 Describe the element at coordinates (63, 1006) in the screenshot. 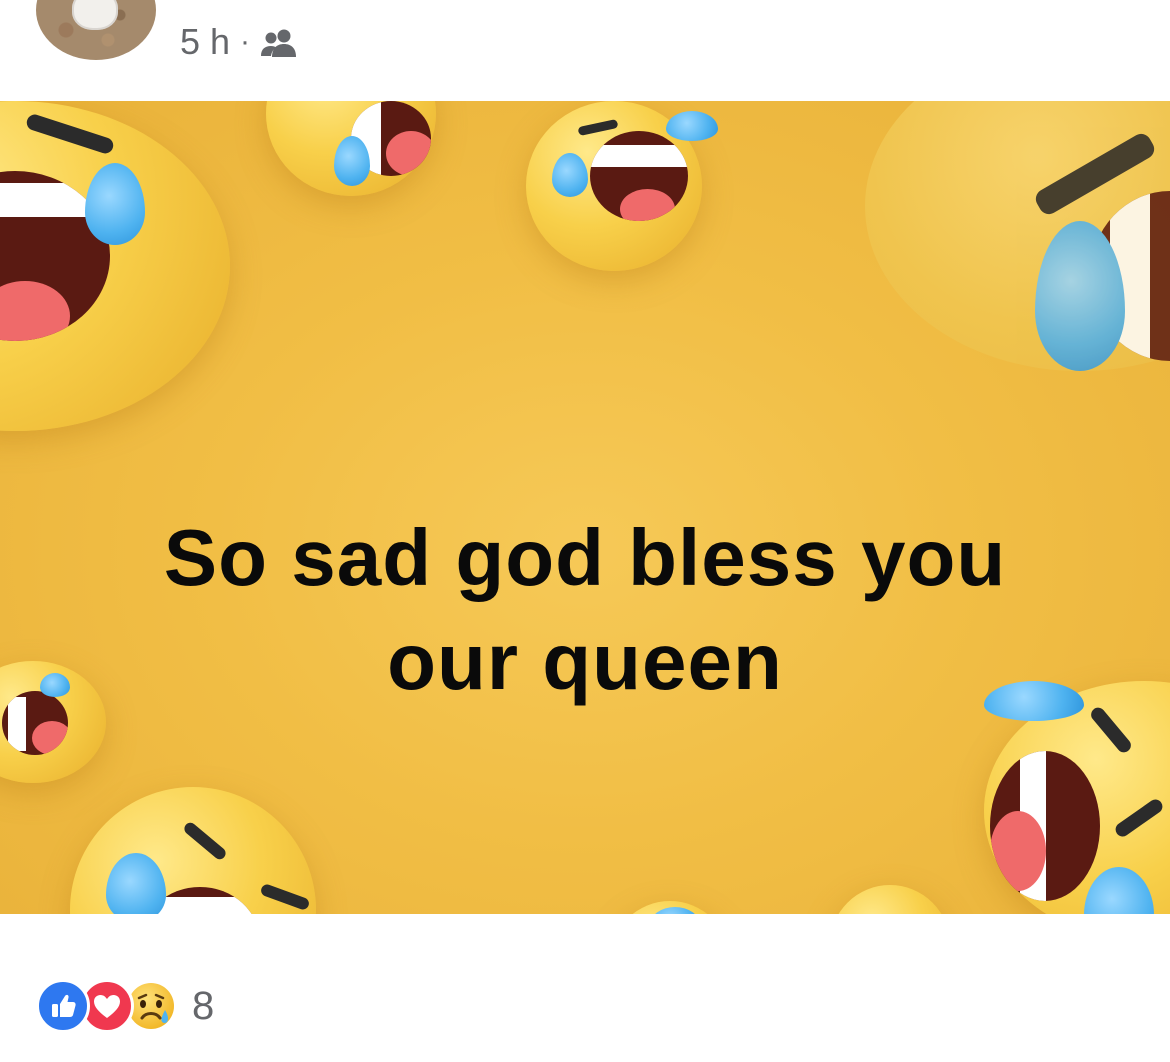

I see `like-icon` at that location.